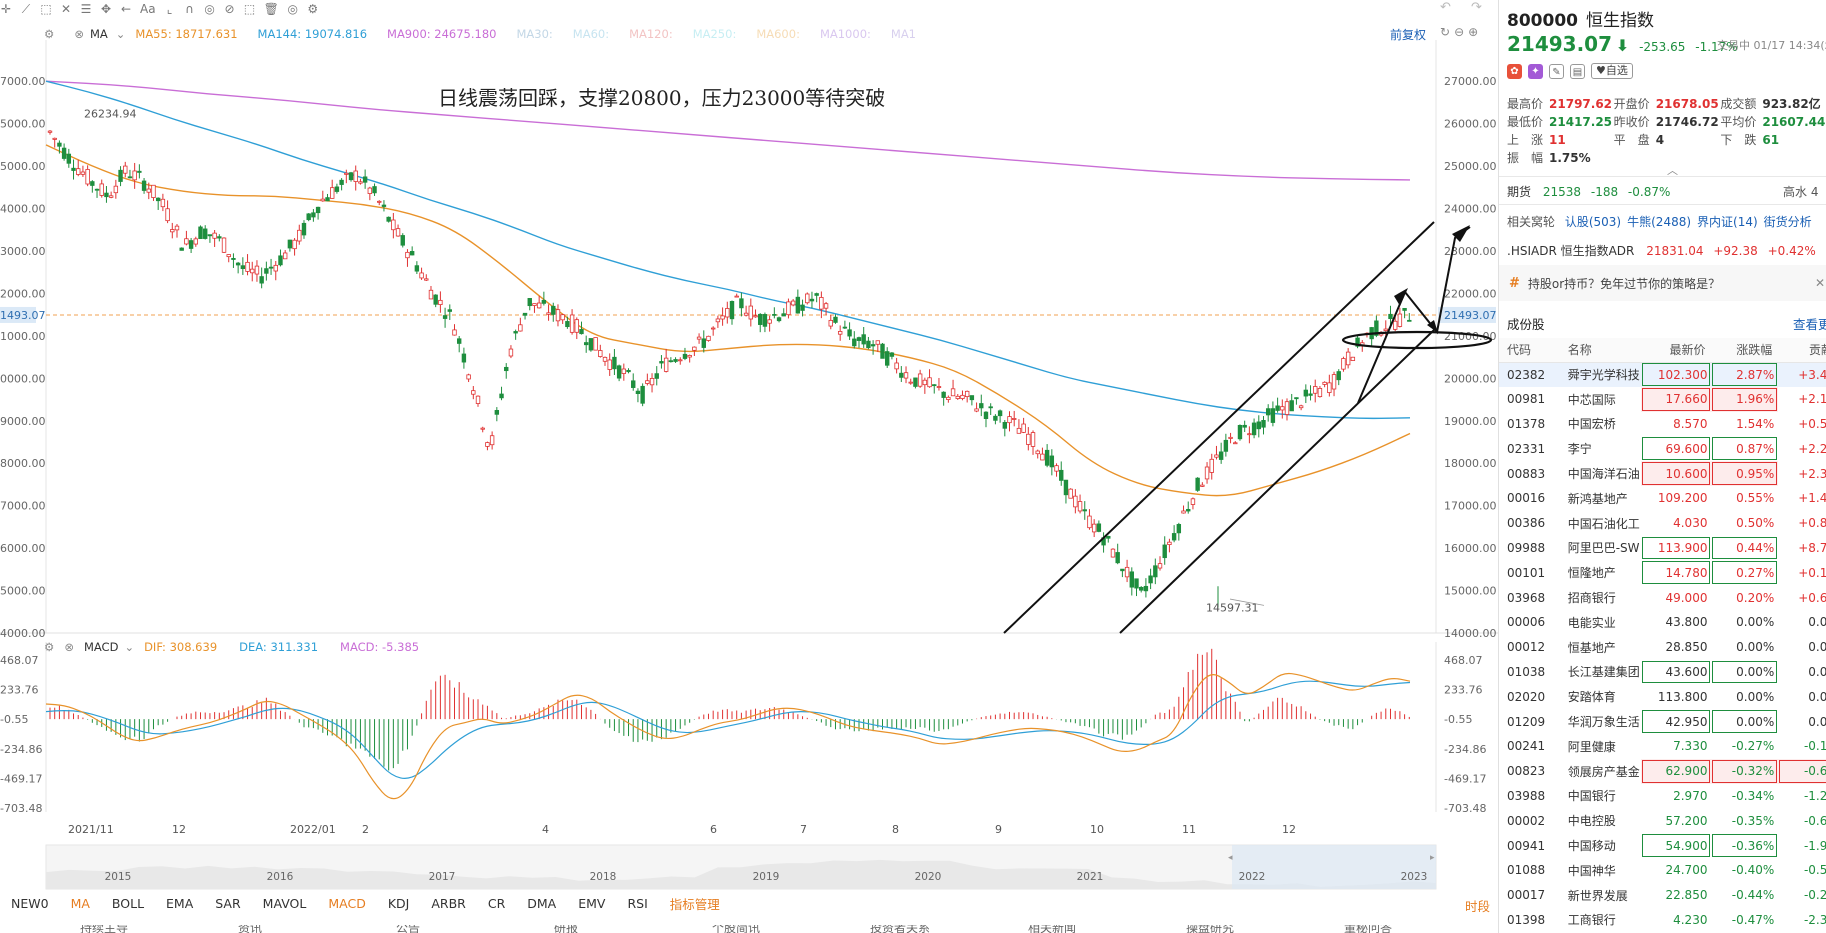 The width and height of the screenshot is (1826, 933). What do you see at coordinates (126, 9) in the screenshot?
I see `draw-tool-6-icon: ←` at bounding box center [126, 9].